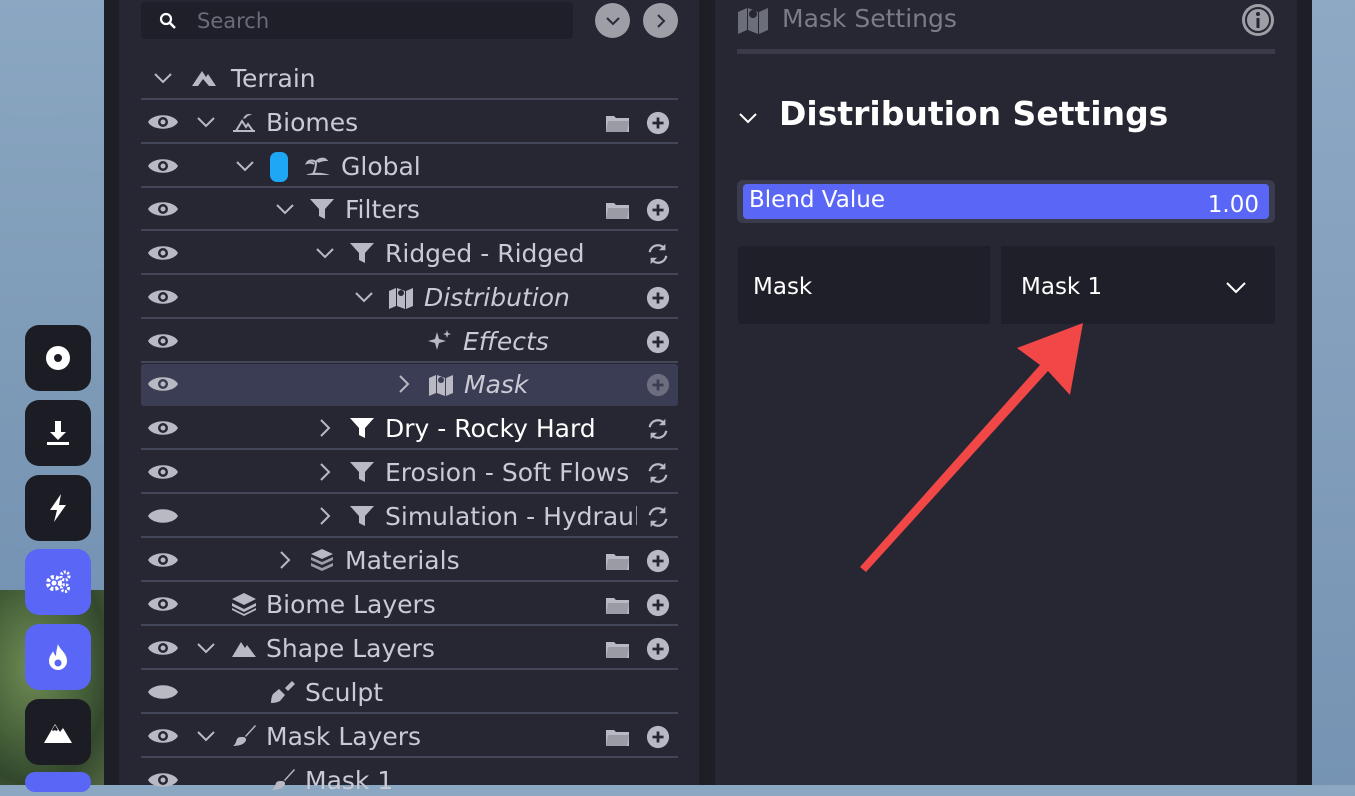  What do you see at coordinates (409, 342) in the screenshot?
I see `tree-row-effects: Effects` at bounding box center [409, 342].